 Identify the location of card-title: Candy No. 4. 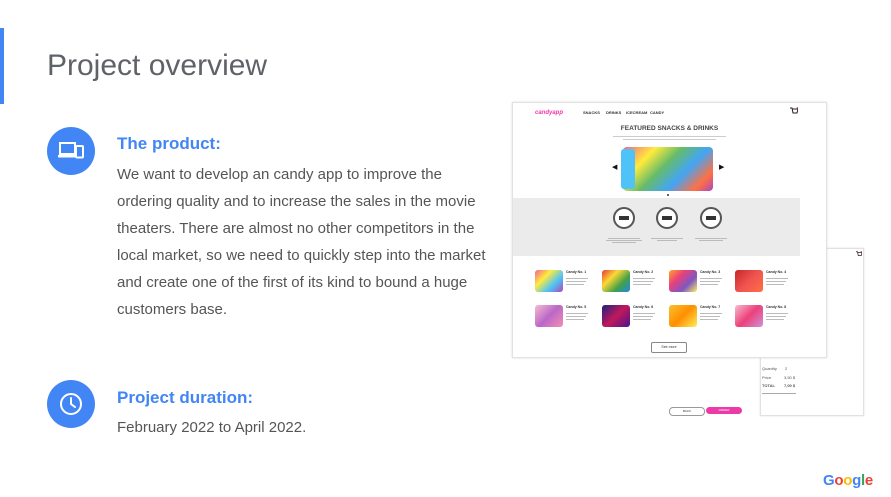
(776, 272).